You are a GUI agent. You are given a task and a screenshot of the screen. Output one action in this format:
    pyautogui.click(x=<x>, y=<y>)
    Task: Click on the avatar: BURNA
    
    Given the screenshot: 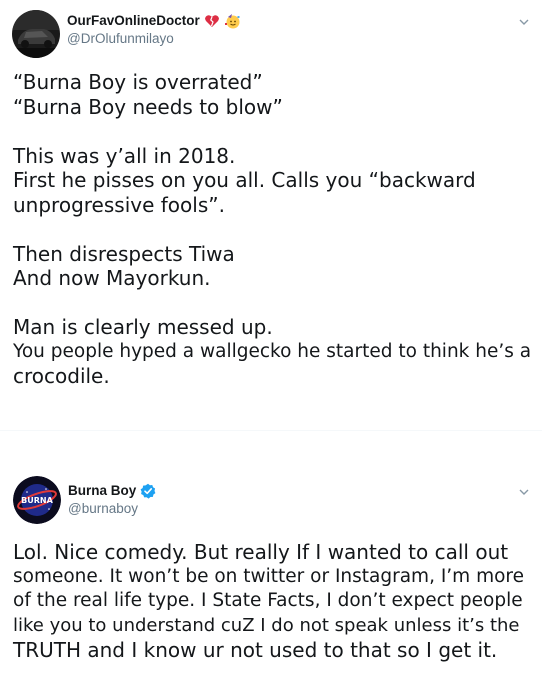 What is the action you would take?
    pyautogui.click(x=37, y=500)
    